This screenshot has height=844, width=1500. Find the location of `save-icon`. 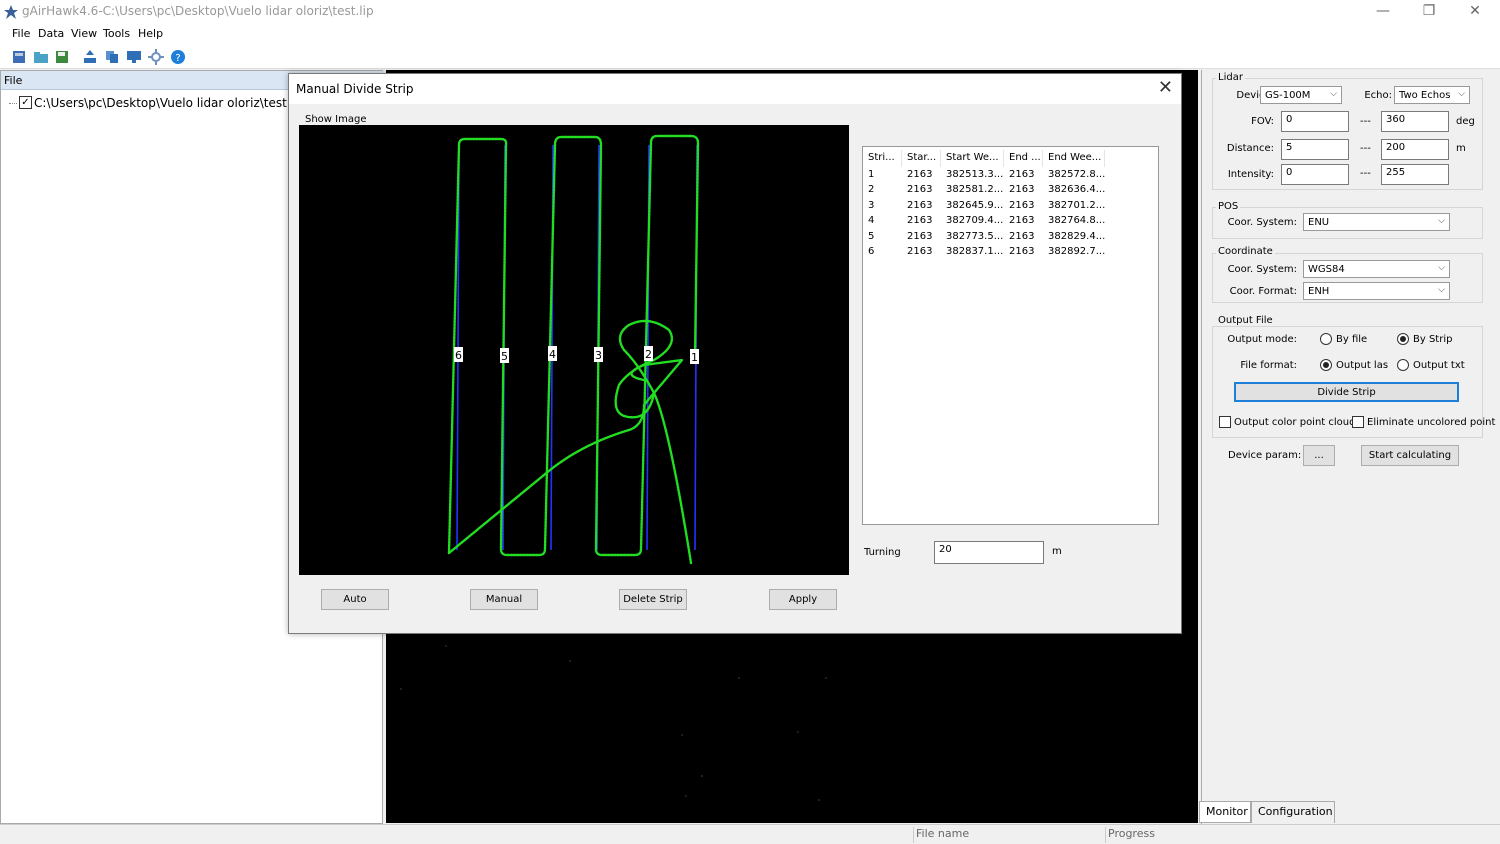

save-icon is located at coordinates (62, 57).